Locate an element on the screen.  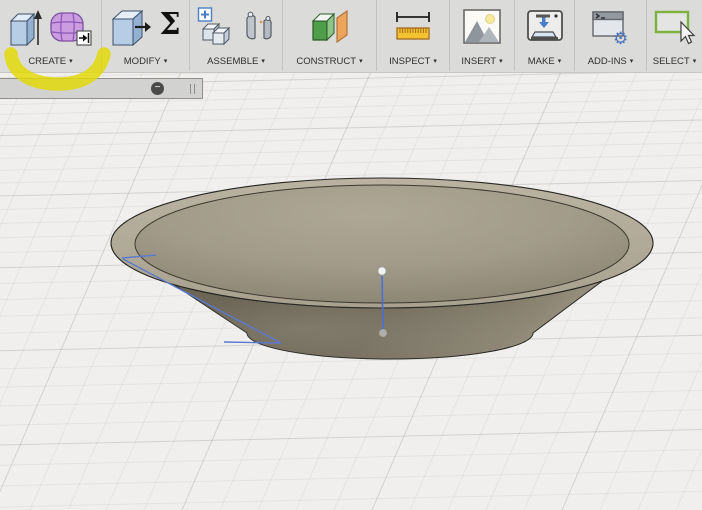
toolbar-group-add-ins: ⚙ ADD-INS ▾ is located at coordinates (611, 35).